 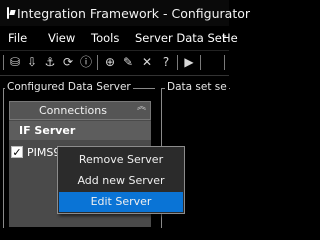 What do you see at coordinates (180, 38) in the screenshot?
I see `menu-server-data-set: Server Data Set` at bounding box center [180, 38].